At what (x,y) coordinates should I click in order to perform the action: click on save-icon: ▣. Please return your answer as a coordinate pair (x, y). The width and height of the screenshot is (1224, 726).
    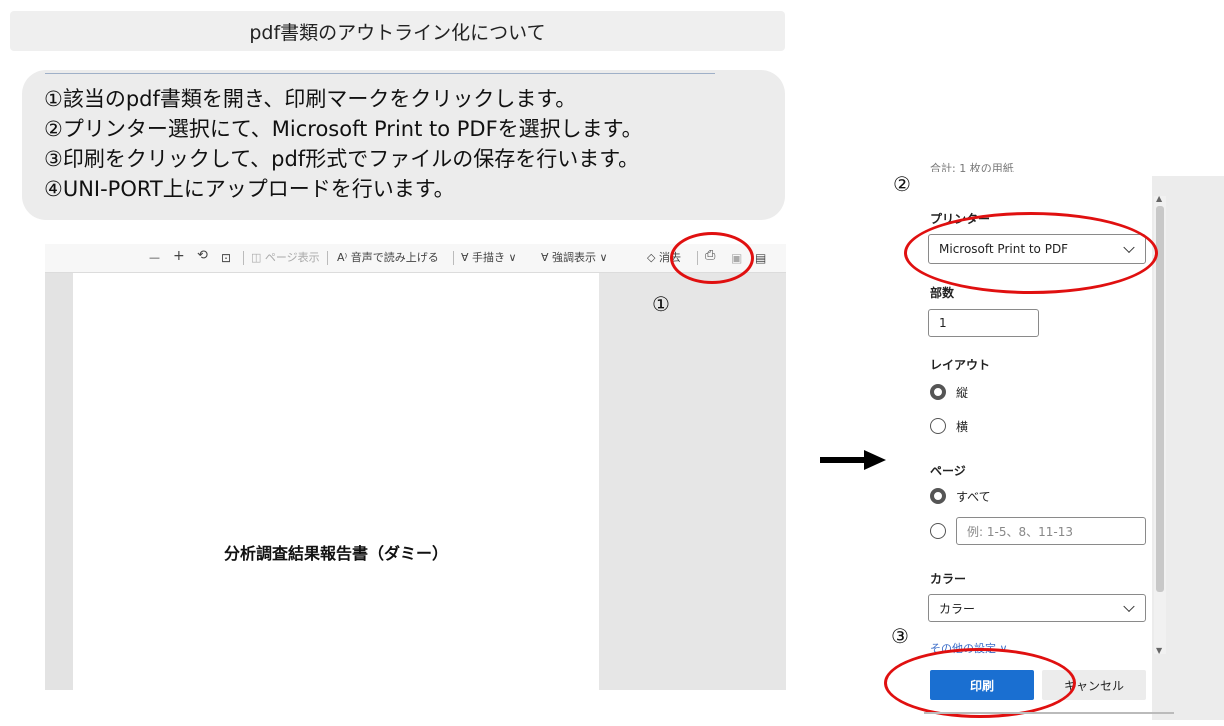
    Looking at the image, I should click on (736, 258).